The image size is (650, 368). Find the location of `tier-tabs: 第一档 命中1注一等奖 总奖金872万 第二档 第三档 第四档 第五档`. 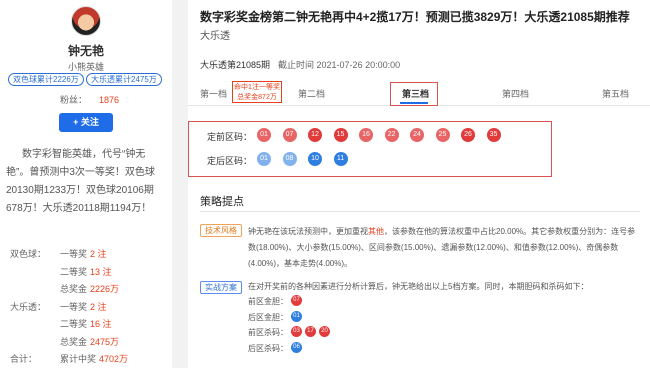

tier-tabs: 第一档 命中1注一等奖 总奖金872万 第二档 第三档 第四档 第五档 is located at coordinates (419, 93).